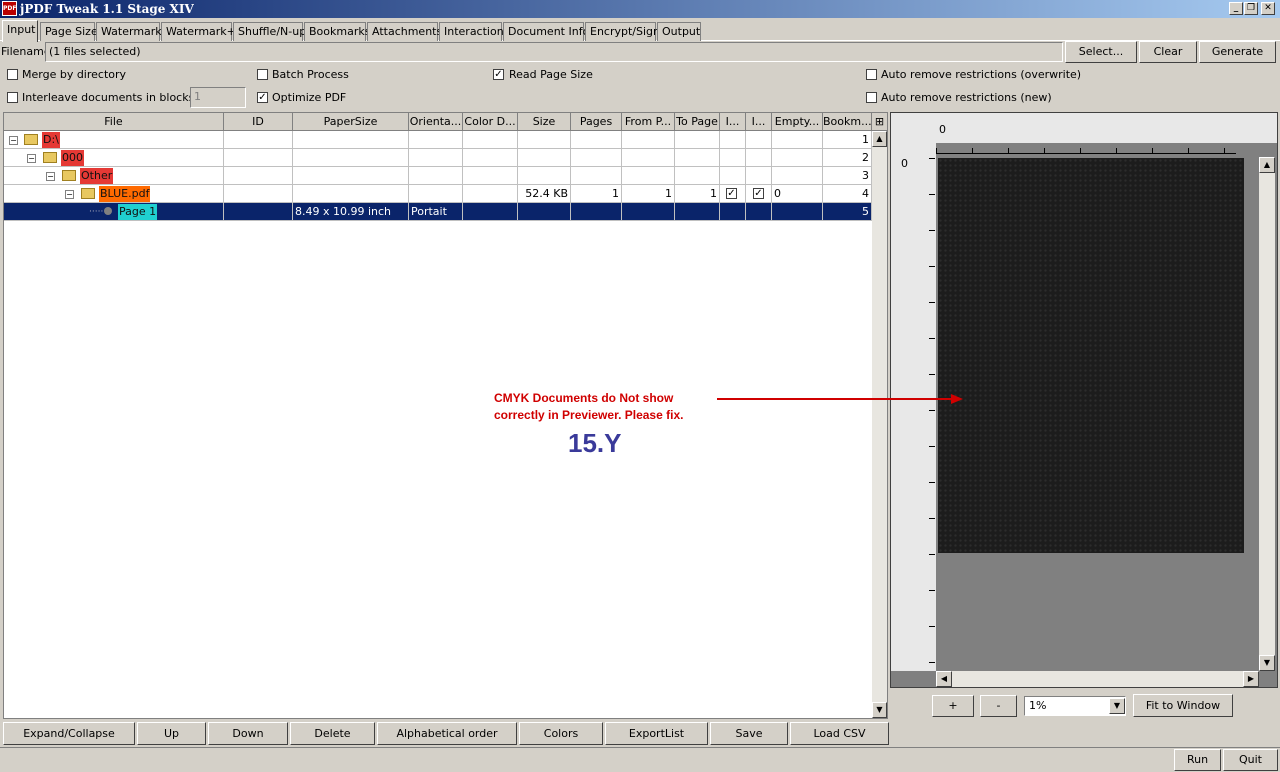 This screenshot has height=772, width=1280. Describe the element at coordinates (546, 31) in the screenshot. I see `tab-document-info: Document Info` at that location.